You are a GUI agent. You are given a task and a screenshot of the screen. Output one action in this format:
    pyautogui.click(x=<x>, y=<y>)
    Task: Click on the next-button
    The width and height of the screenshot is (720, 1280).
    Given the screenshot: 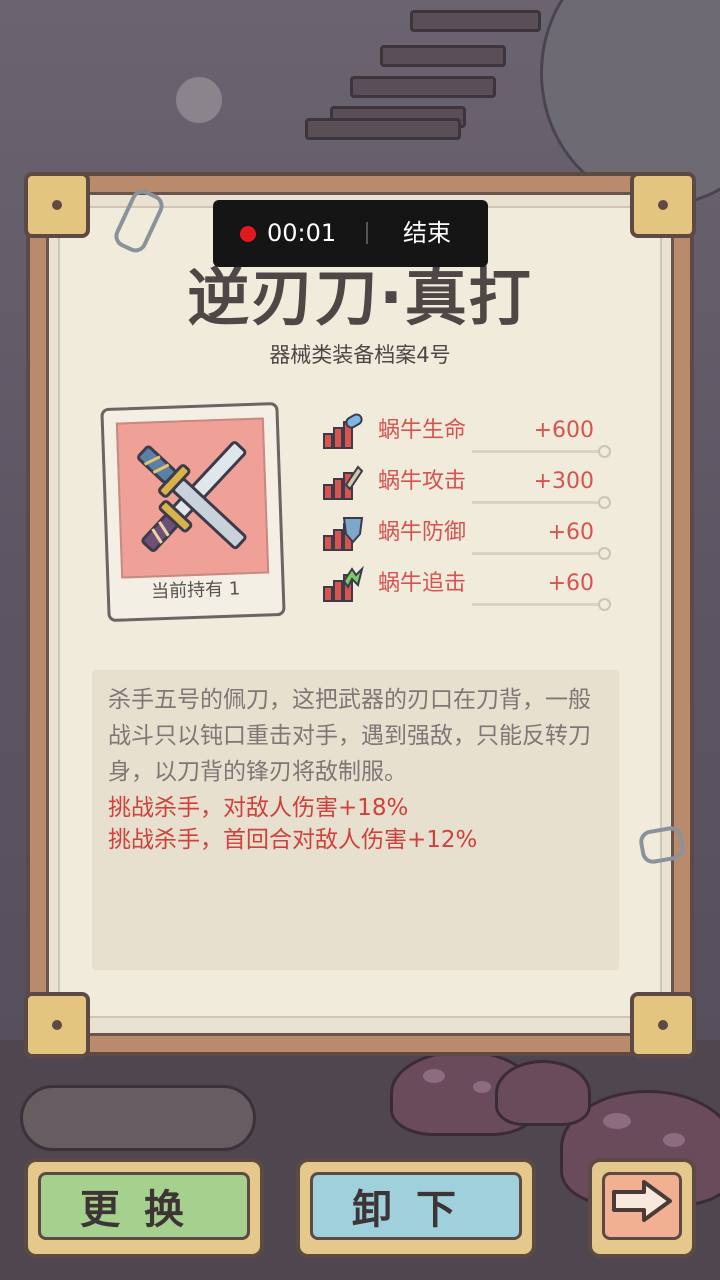 What is the action you would take?
    pyautogui.click(x=642, y=1208)
    